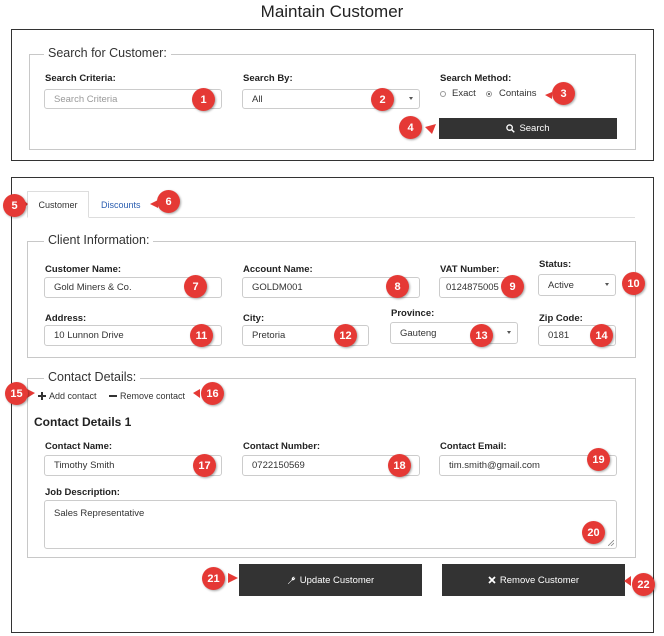  I want to click on annotation-badge: 8, so click(397, 286).